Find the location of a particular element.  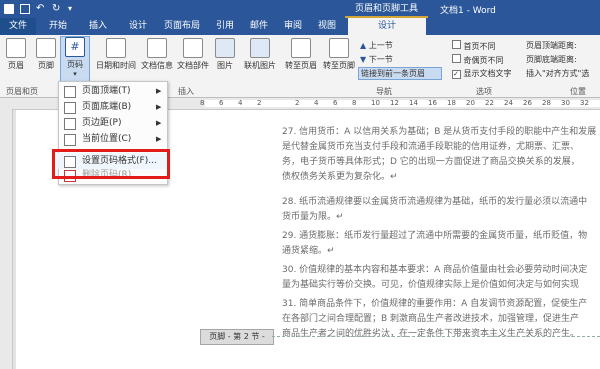

menu-item-top-of-page: 页面顶端(T) ▶ is located at coordinates (112, 91).